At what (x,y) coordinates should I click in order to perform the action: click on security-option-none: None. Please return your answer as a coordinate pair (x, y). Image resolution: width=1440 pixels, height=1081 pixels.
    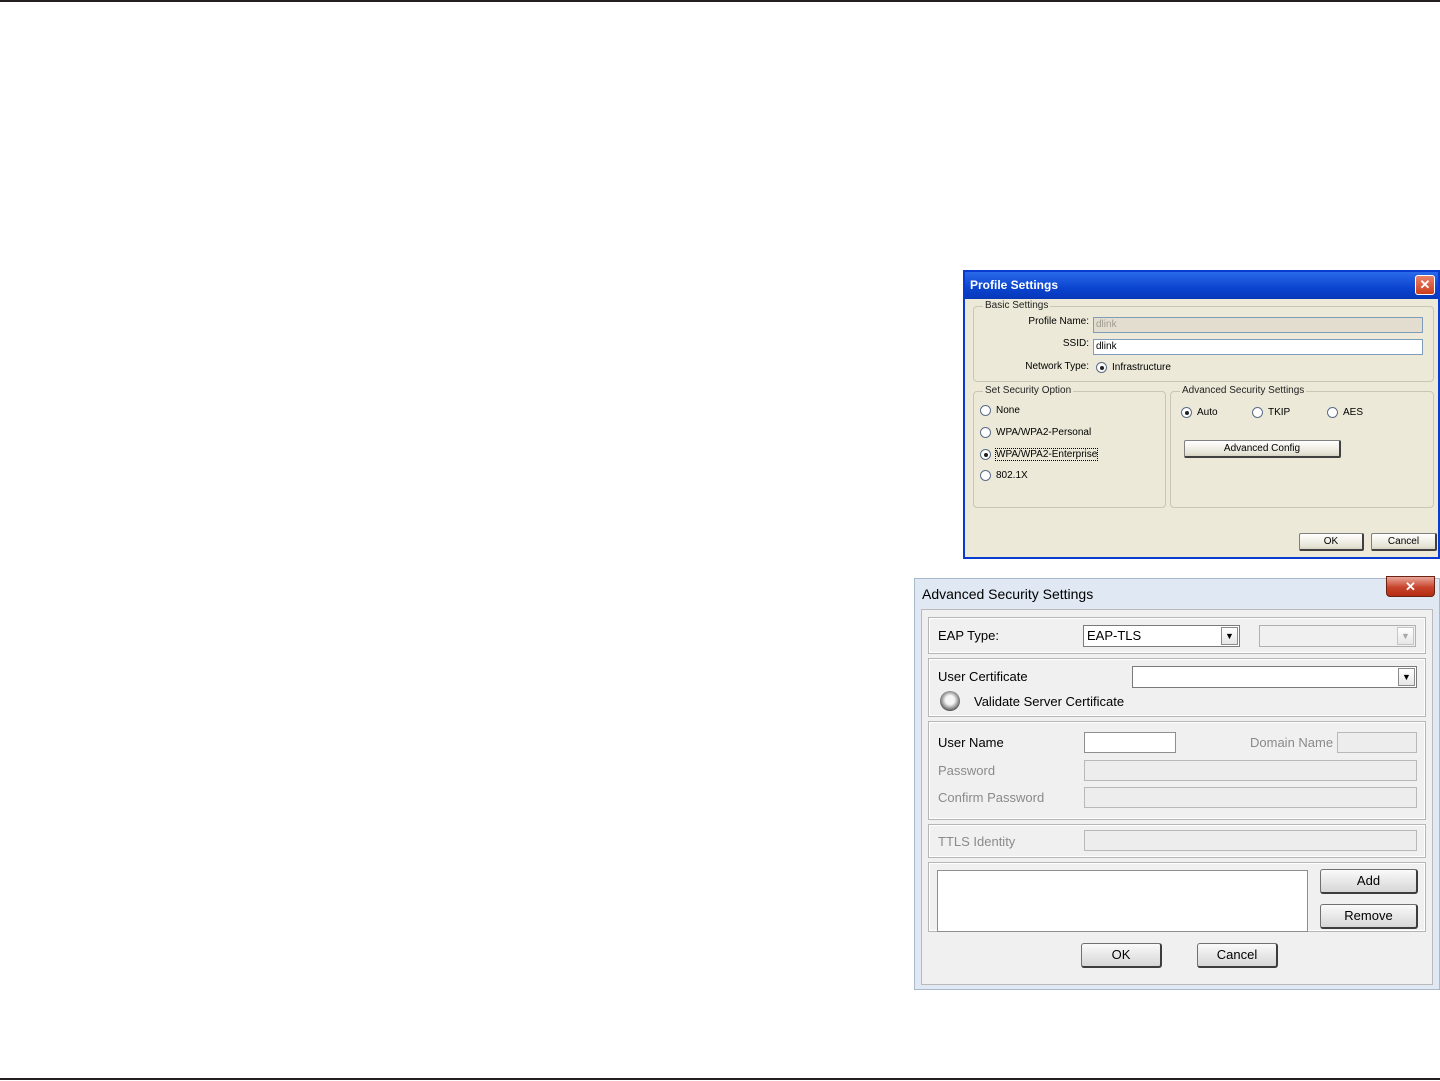
    Looking at the image, I should click on (1000, 410).